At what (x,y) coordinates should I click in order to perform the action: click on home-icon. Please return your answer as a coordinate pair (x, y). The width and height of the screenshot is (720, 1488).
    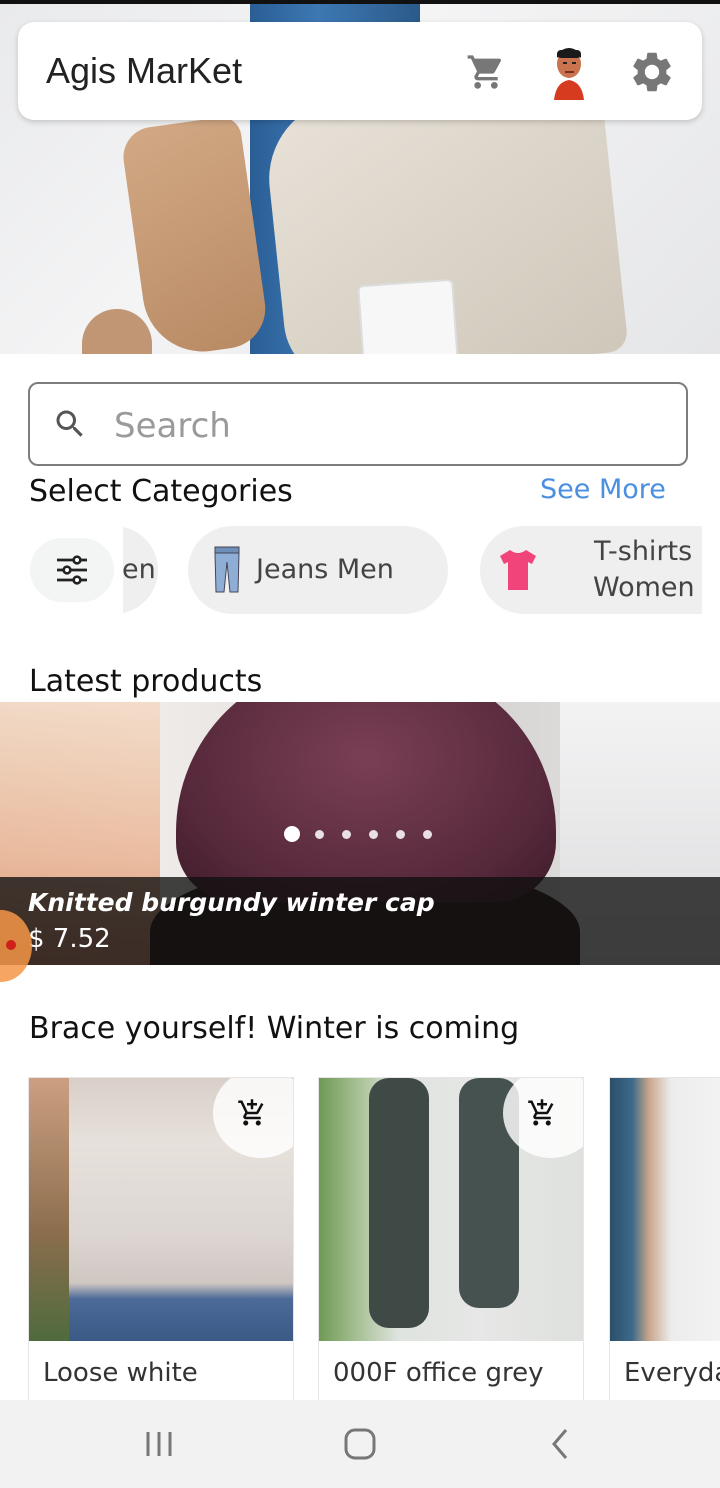
    Looking at the image, I should click on (360, 1444).